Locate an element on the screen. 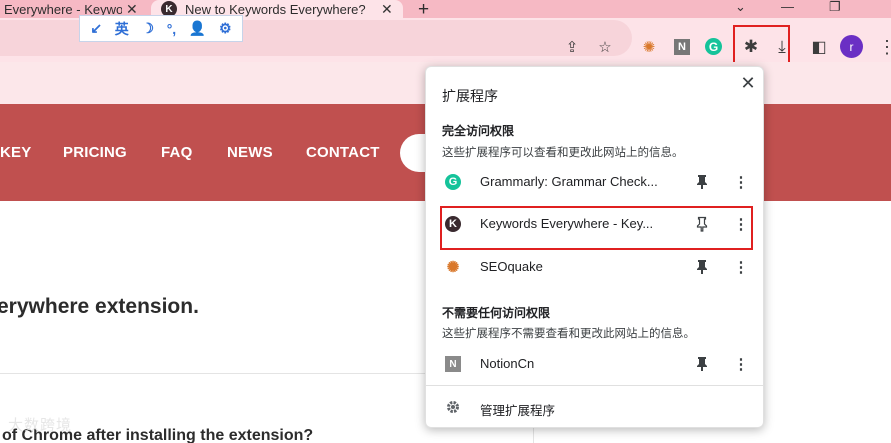 Image resolution: width=891 pixels, height=443 pixels. side-panel-icon: ◧ is located at coordinates (819, 47).